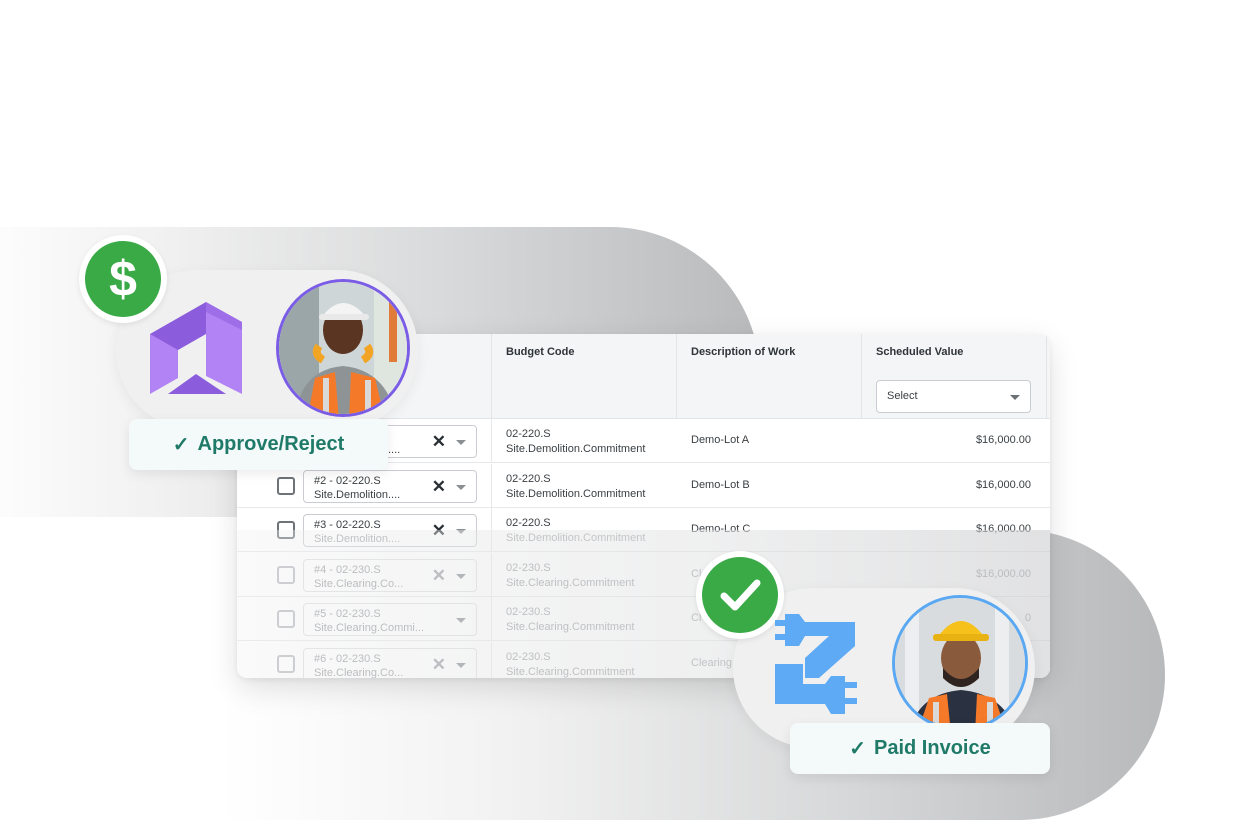 This screenshot has height=840, width=1260. What do you see at coordinates (390, 662) in the screenshot?
I see `commitment-line-select: #6 - 02-230.S Site.Clearing.Co... ✕` at bounding box center [390, 662].